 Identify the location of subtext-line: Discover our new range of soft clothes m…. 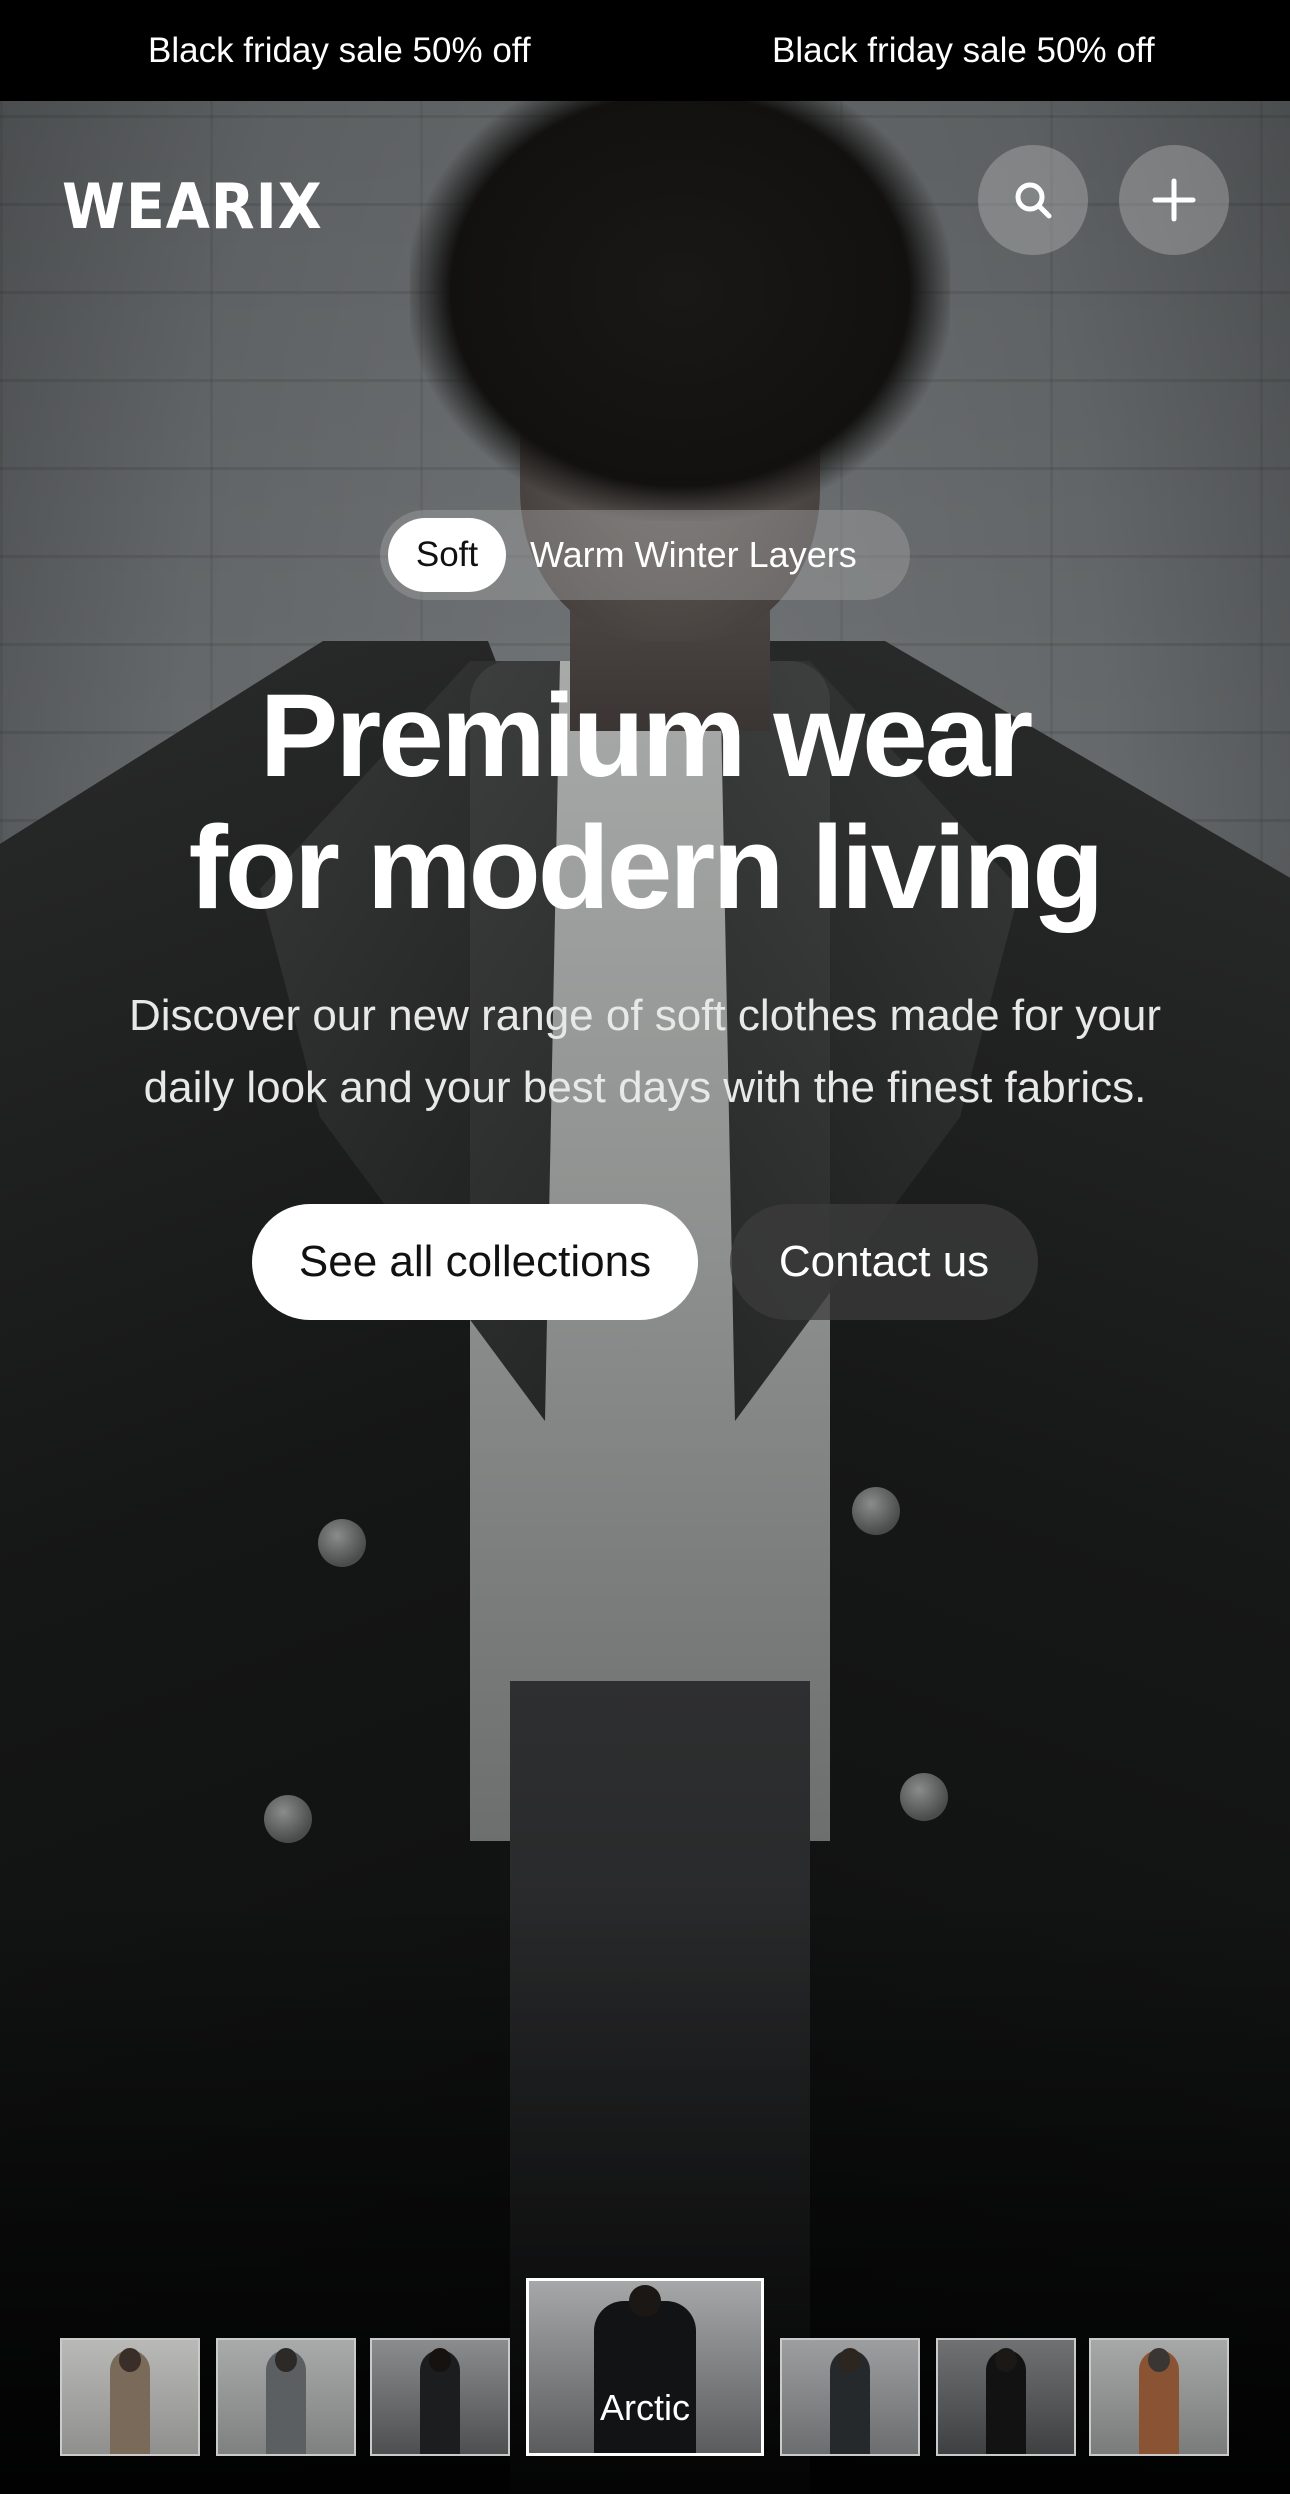
(645, 1015).